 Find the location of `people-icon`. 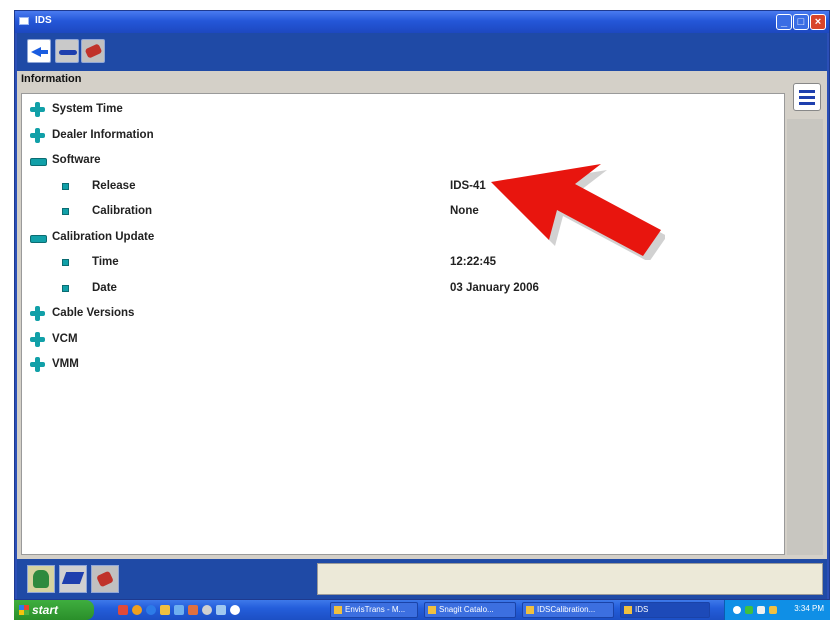

people-icon is located at coordinates (41, 579).